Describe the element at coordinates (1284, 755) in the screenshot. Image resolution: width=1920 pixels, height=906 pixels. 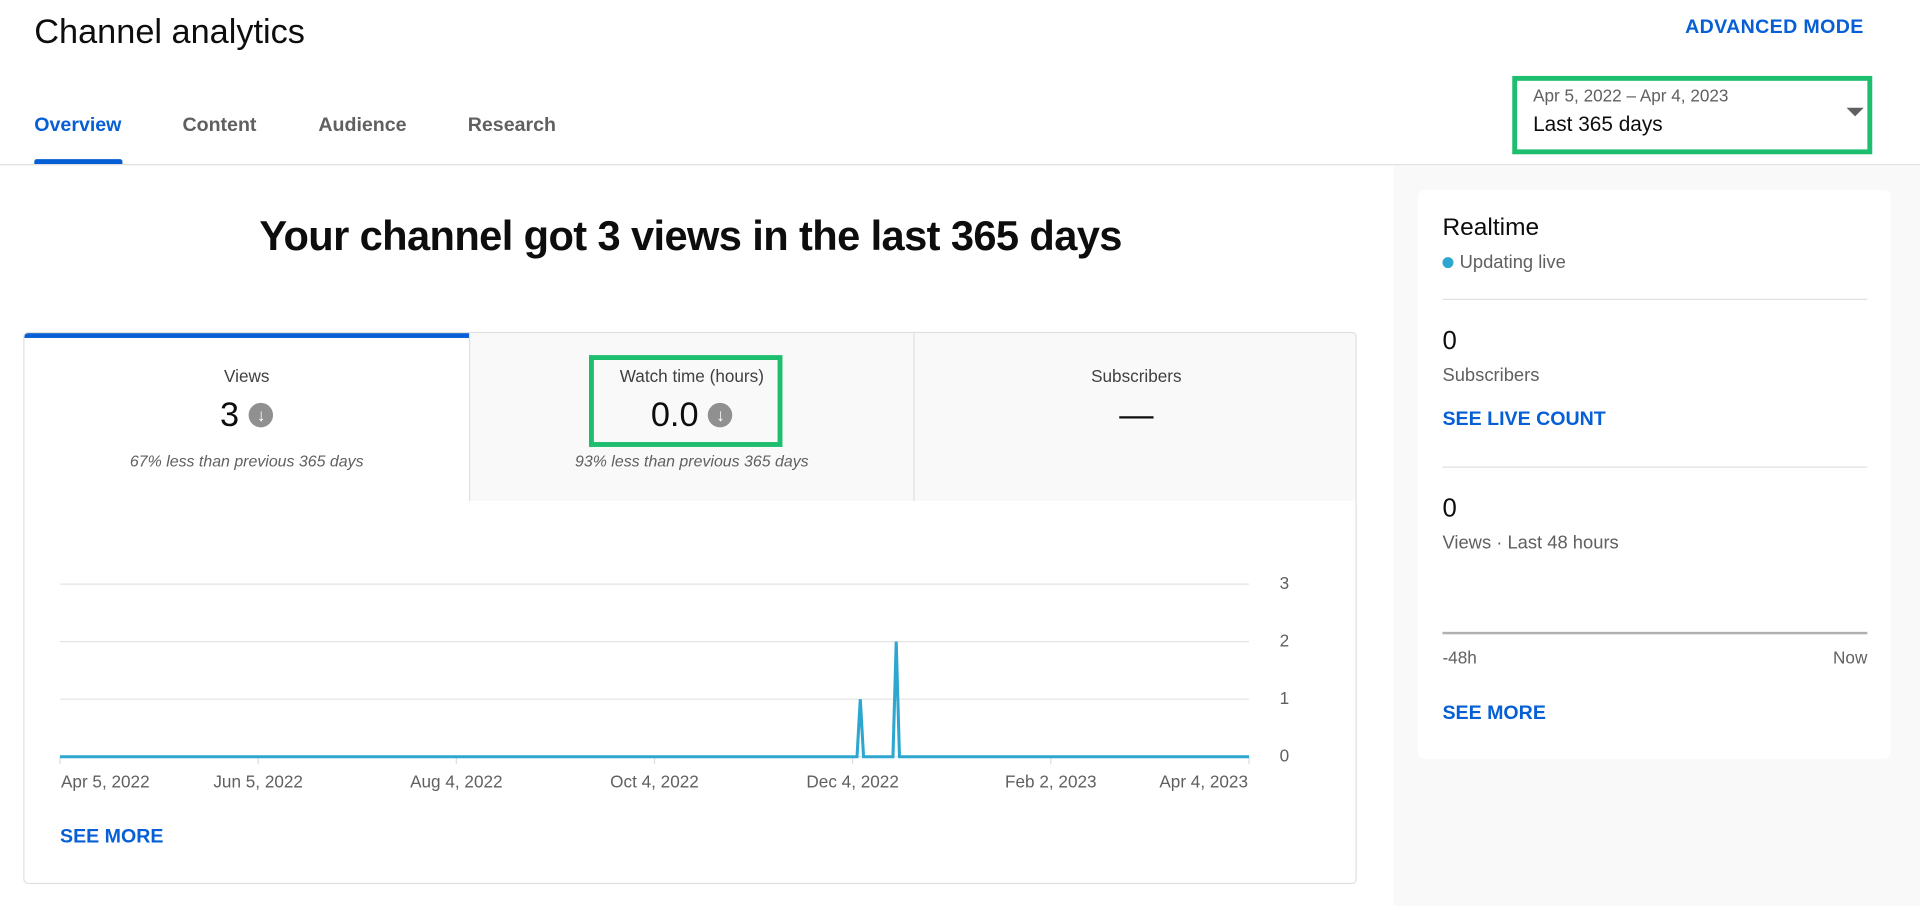
I see `y-tick-label: 0` at that location.